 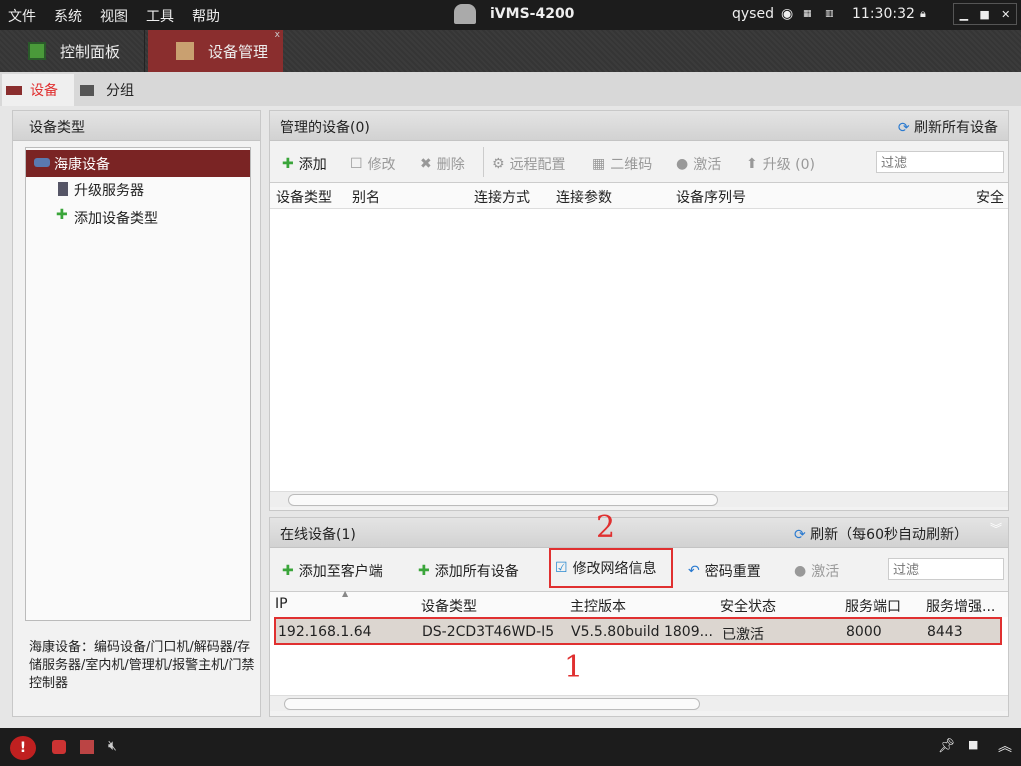 What do you see at coordinates (138, 163) in the screenshot?
I see `list-item-hikvision: 海康设备` at bounding box center [138, 163].